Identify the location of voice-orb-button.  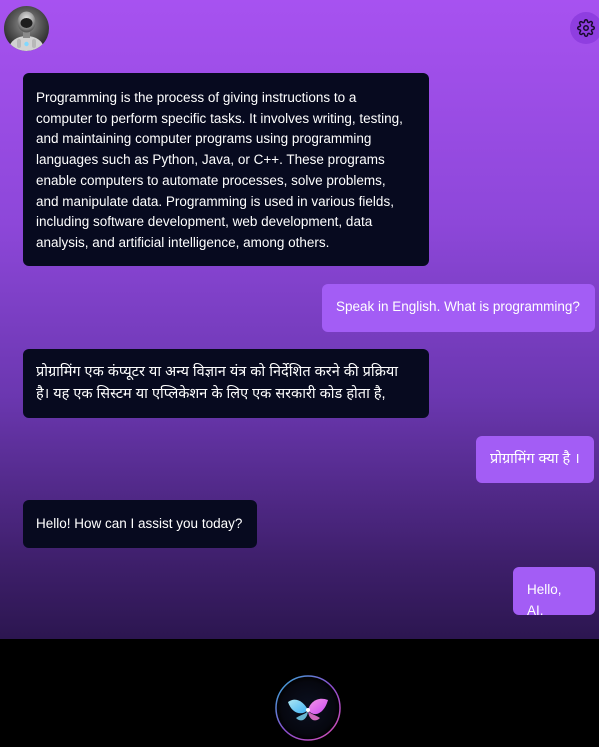
(308, 708).